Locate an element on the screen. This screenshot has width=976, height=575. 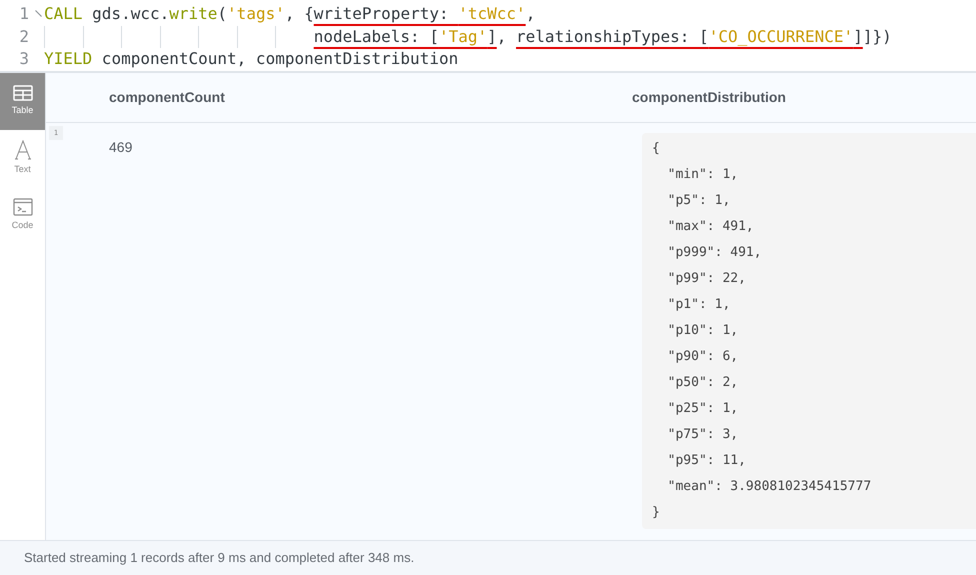
code-token: ]}) is located at coordinates (877, 37).